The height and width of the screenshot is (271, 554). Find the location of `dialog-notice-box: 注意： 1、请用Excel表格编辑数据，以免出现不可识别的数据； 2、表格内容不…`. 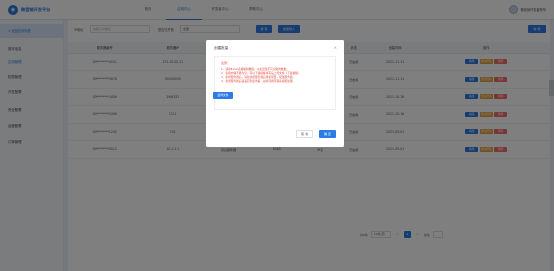

dialog-notice-box: 注意： 1、请用Excel表格编辑数据，以免出现不可识别的数据； 2、表格内容不… is located at coordinates (275, 83).